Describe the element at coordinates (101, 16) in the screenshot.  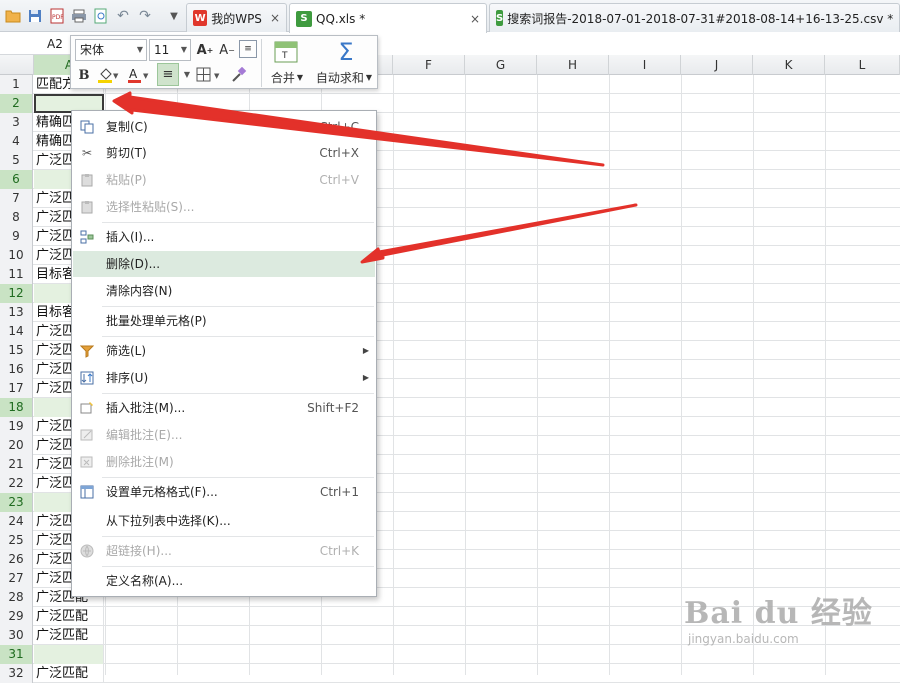
I see `print-preview-icon` at that location.